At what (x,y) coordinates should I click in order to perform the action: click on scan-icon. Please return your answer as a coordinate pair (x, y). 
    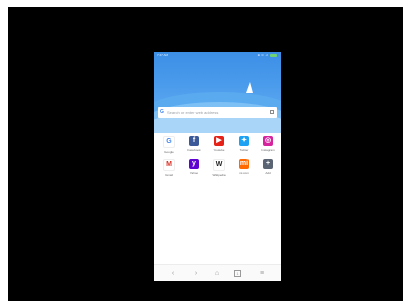
    Looking at the image, I should click on (272, 112).